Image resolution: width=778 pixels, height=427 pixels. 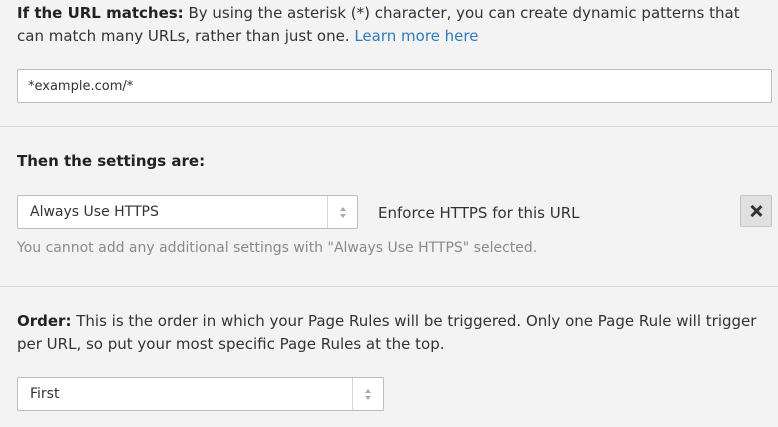 I want to click on settings-heading: Then the settings are:, so click(x=111, y=161).